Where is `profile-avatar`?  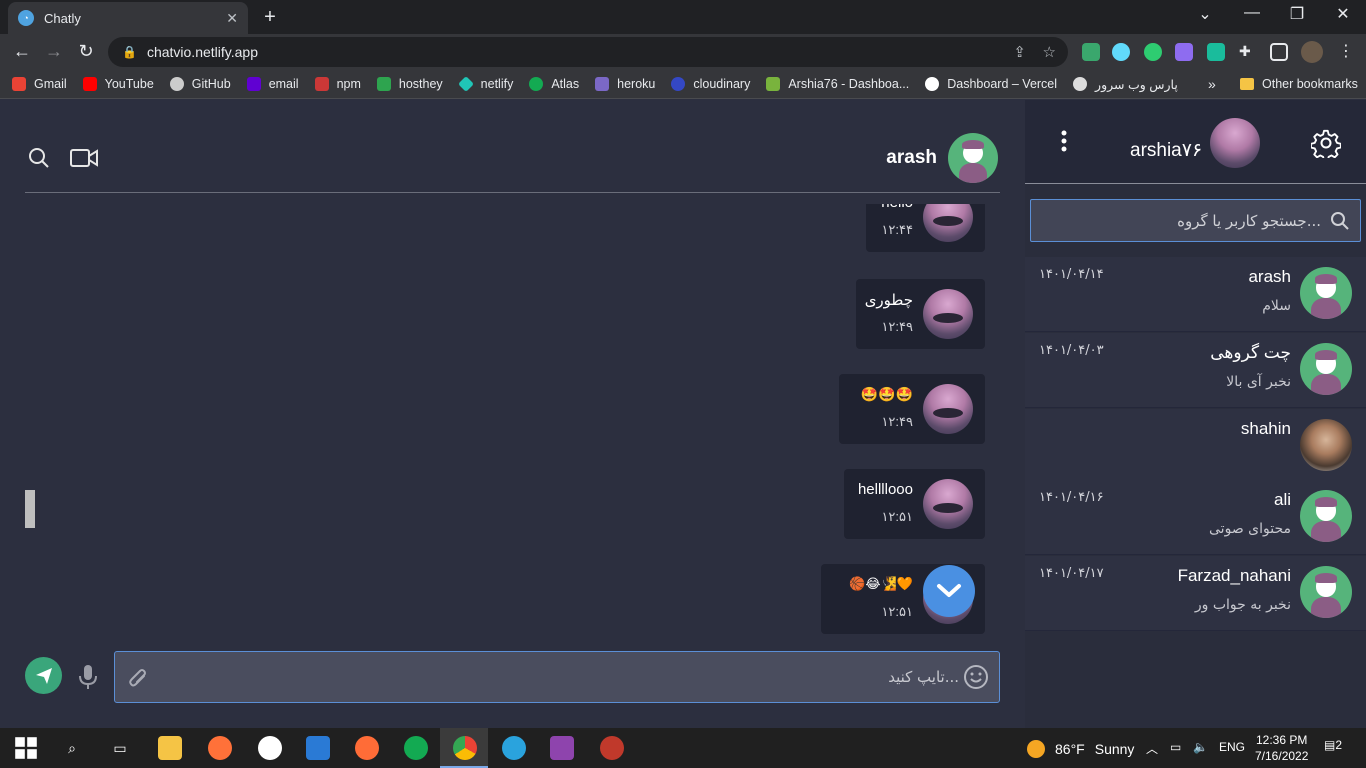
profile-avatar is located at coordinates (1312, 52).